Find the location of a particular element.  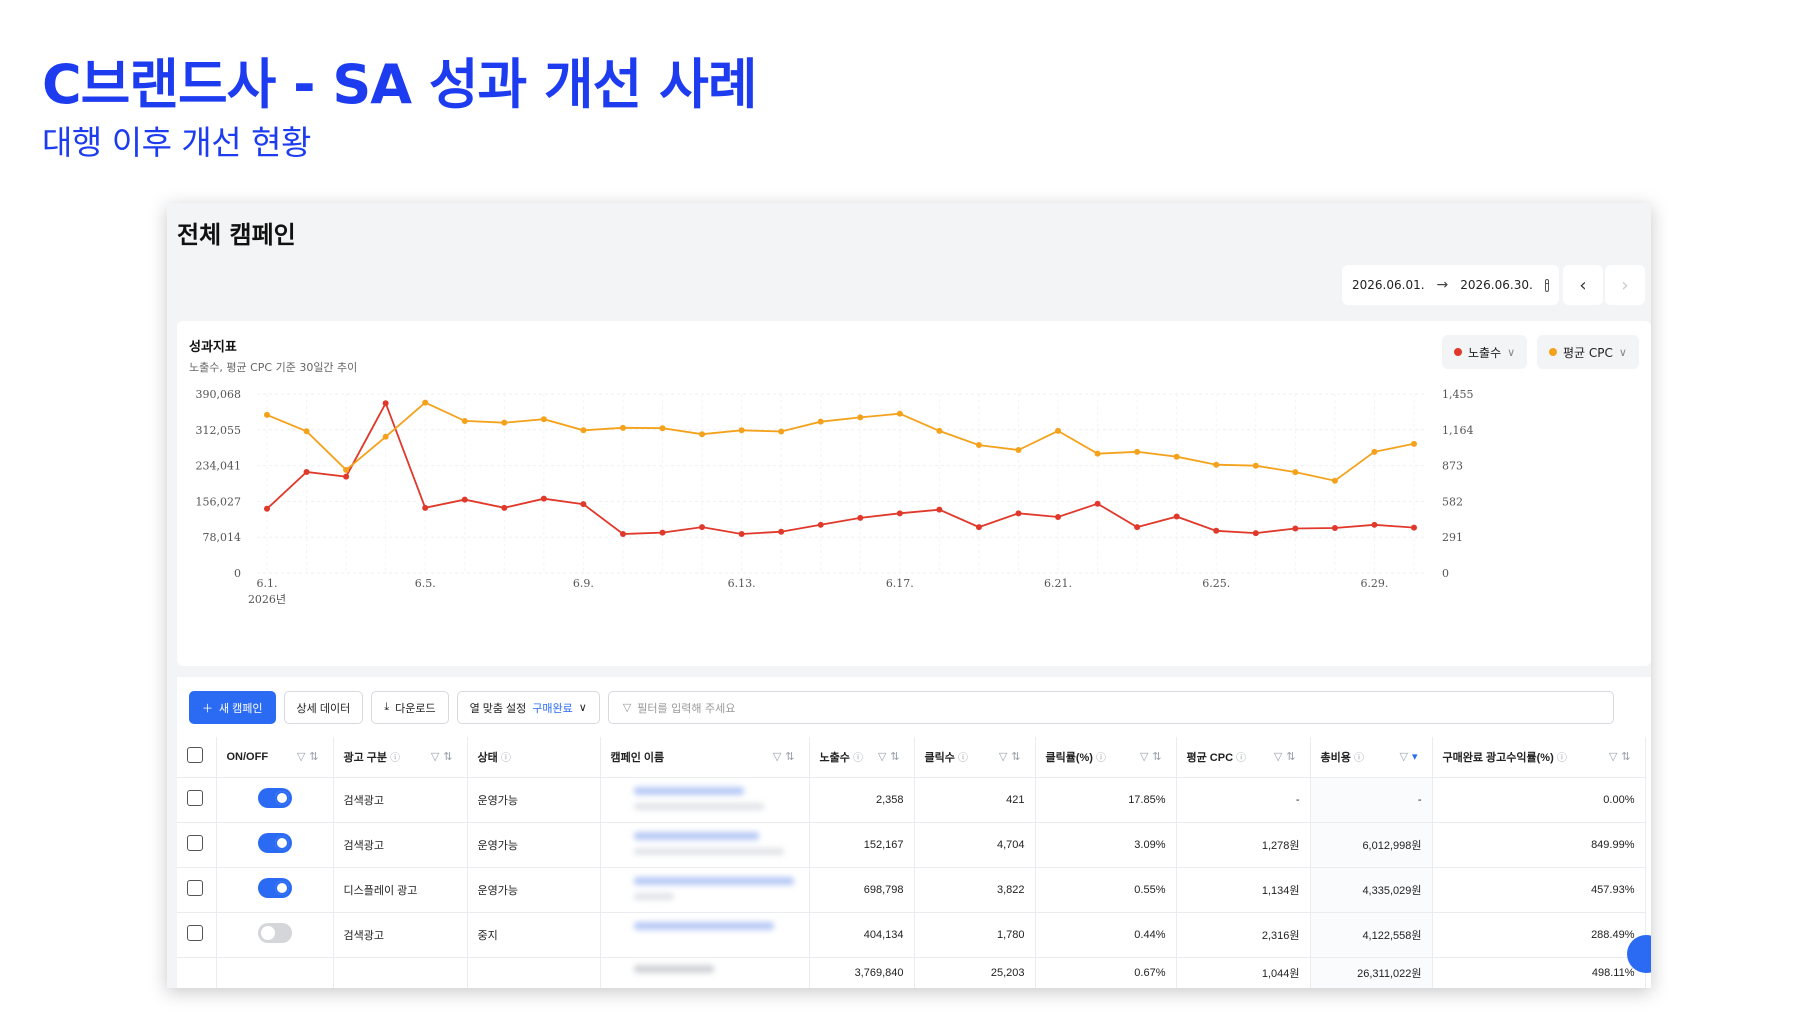

header-ctr: 클릭률(%) ⓘ ▽⇅ is located at coordinates (1106, 757).